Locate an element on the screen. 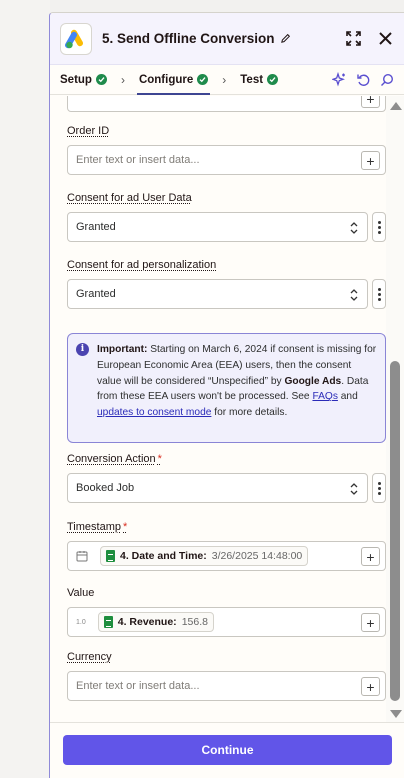 The width and height of the screenshot is (404, 778). select-value: Booked Job is located at coordinates (105, 488).